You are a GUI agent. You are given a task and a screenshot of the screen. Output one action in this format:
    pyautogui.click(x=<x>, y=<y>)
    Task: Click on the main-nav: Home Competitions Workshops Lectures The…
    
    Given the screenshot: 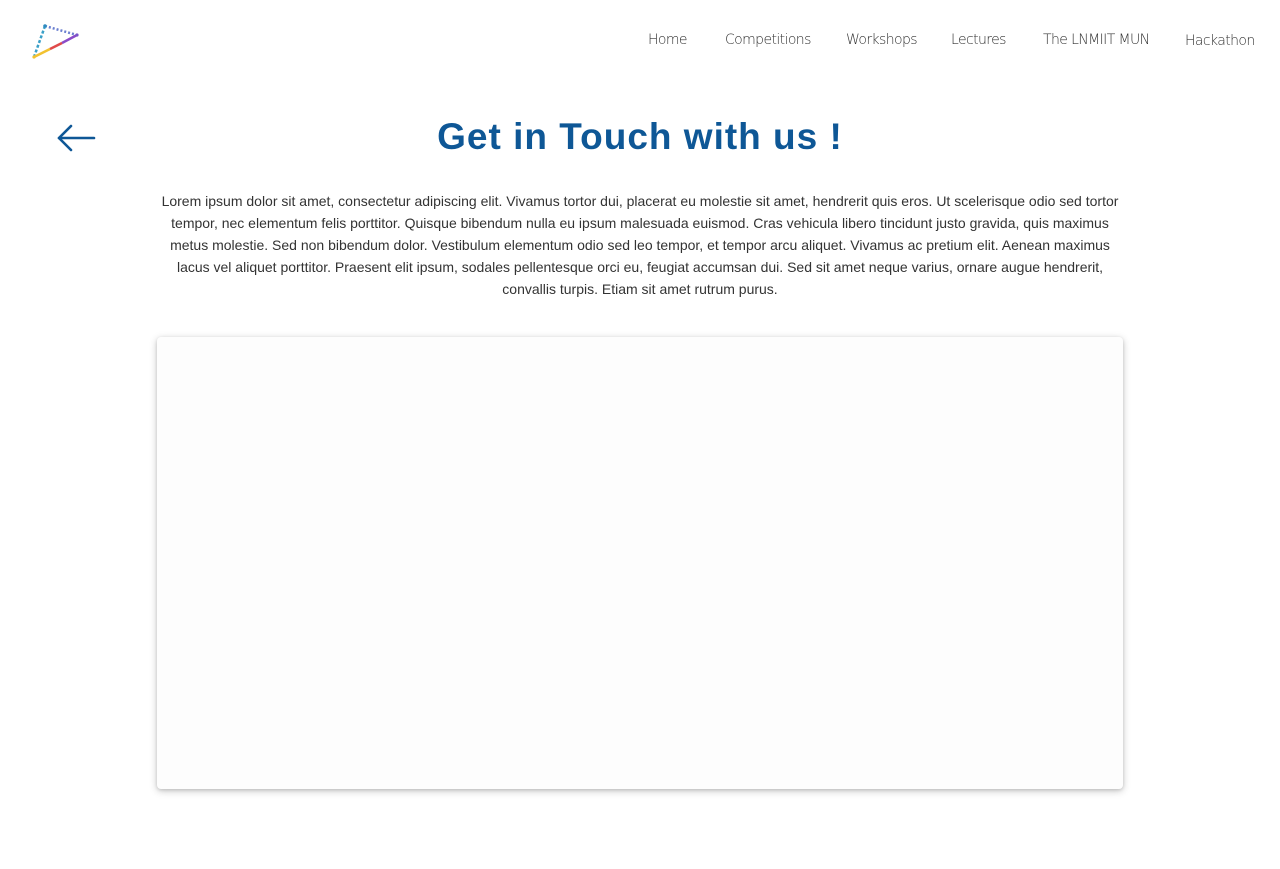 What is the action you would take?
    pyautogui.click(x=640, y=42)
    